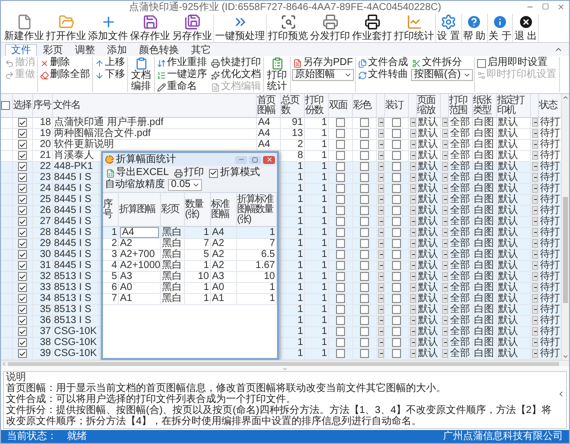 The height and width of the screenshot is (444, 570). Describe the element at coordinates (66, 28) in the screenshot. I see `open-job-button: 打开作业` at that location.